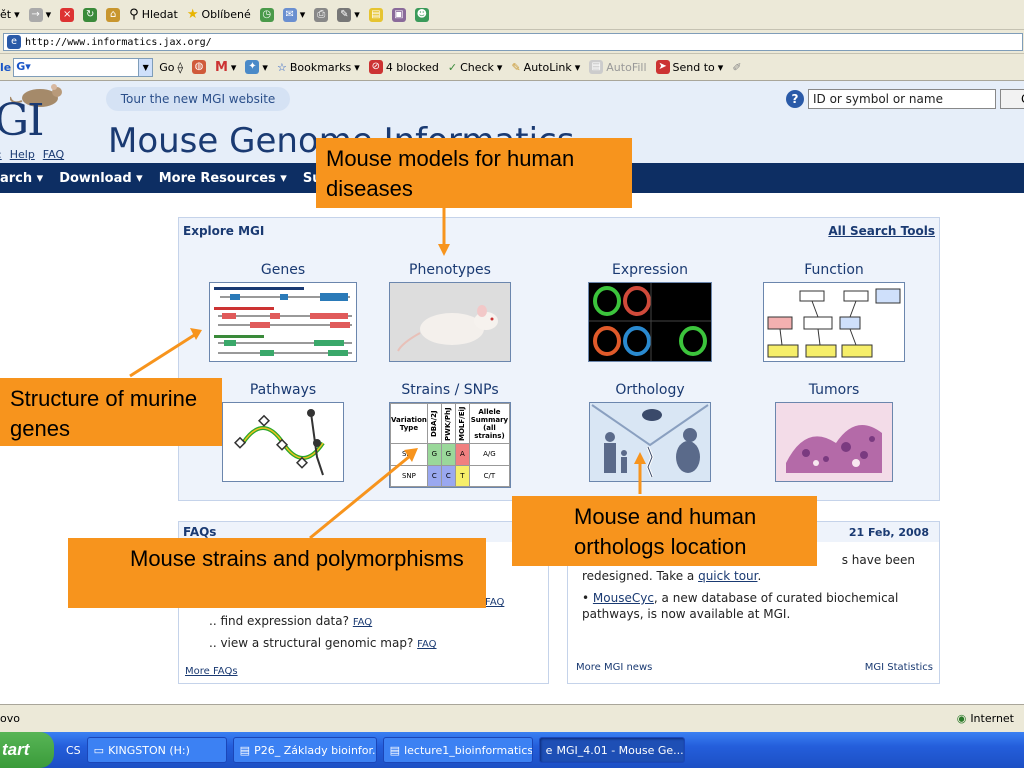  Describe the element at coordinates (474, 173) in the screenshot. I see `callout-diseases: Mouse models for human diseases` at that location.